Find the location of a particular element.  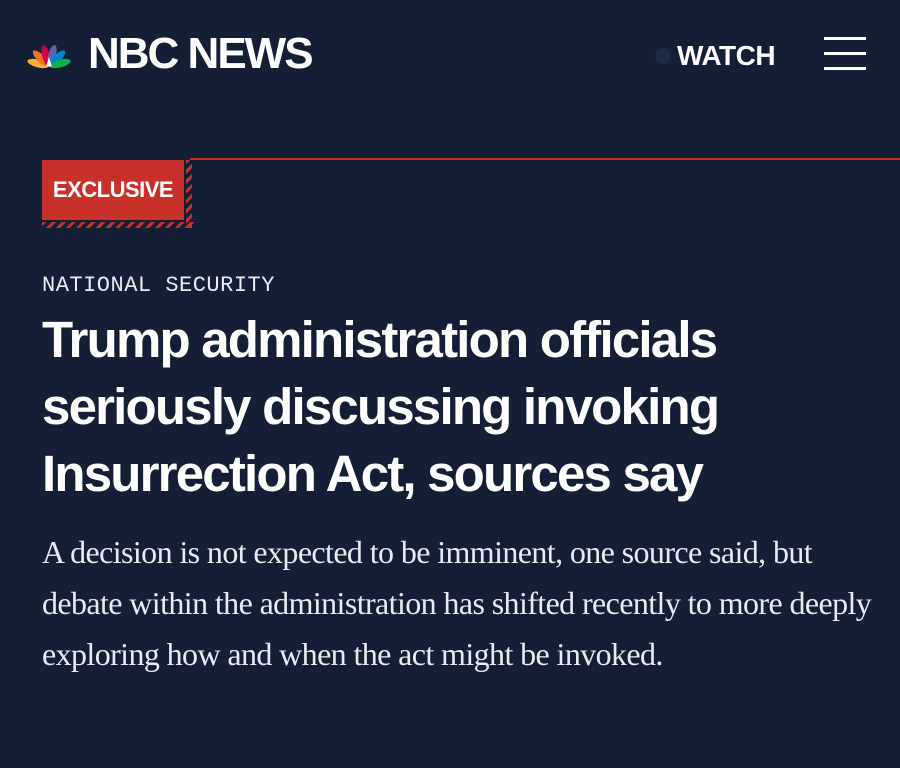

menu-button is located at coordinates (845, 54).